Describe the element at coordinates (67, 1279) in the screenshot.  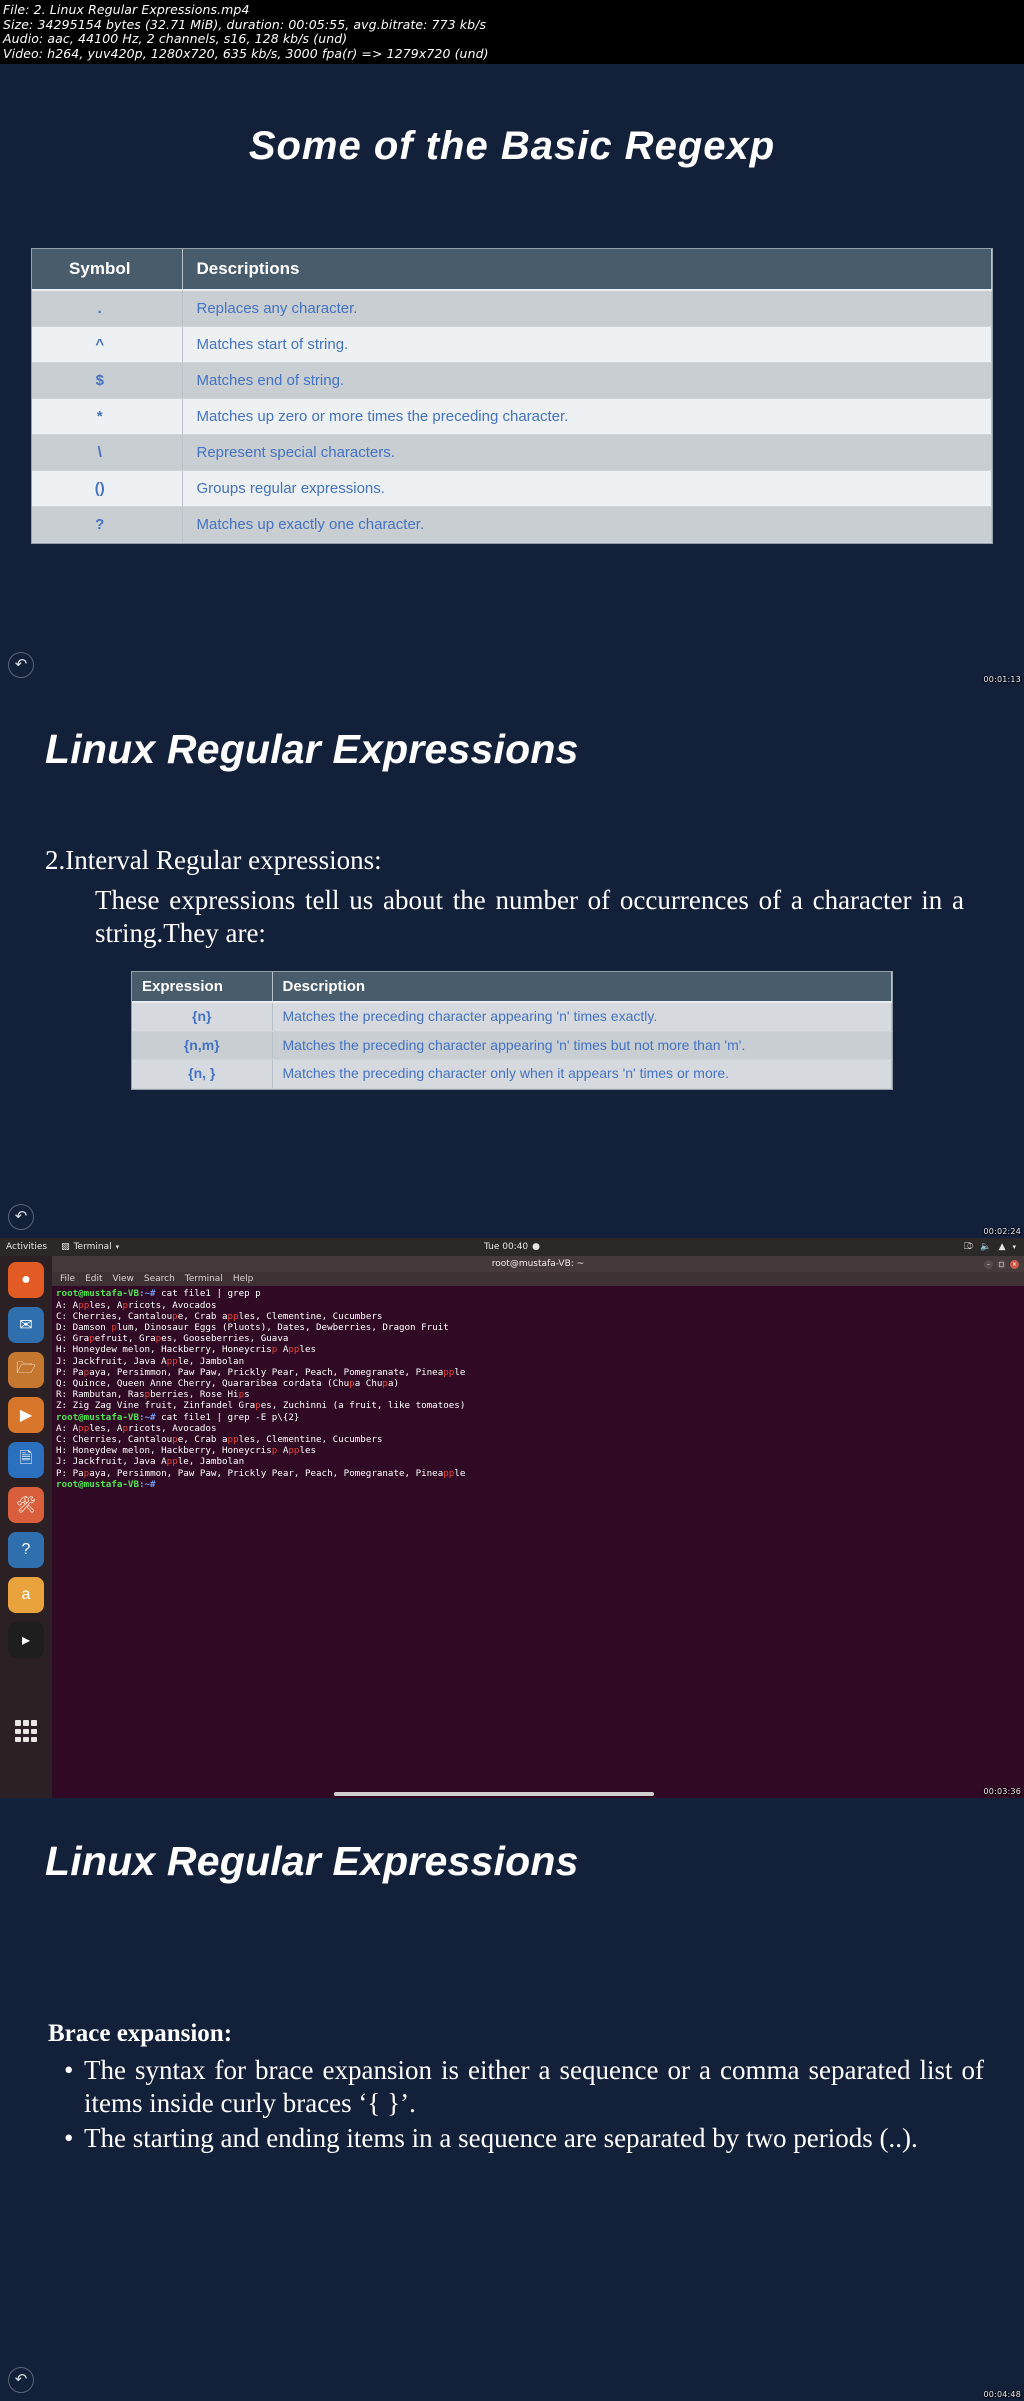
I see `menu-file: File` at that location.